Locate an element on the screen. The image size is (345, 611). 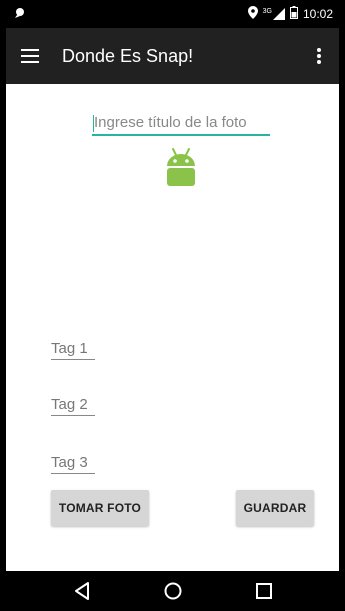
app-bar: Donde Es Snap! is located at coordinates (172, 56).